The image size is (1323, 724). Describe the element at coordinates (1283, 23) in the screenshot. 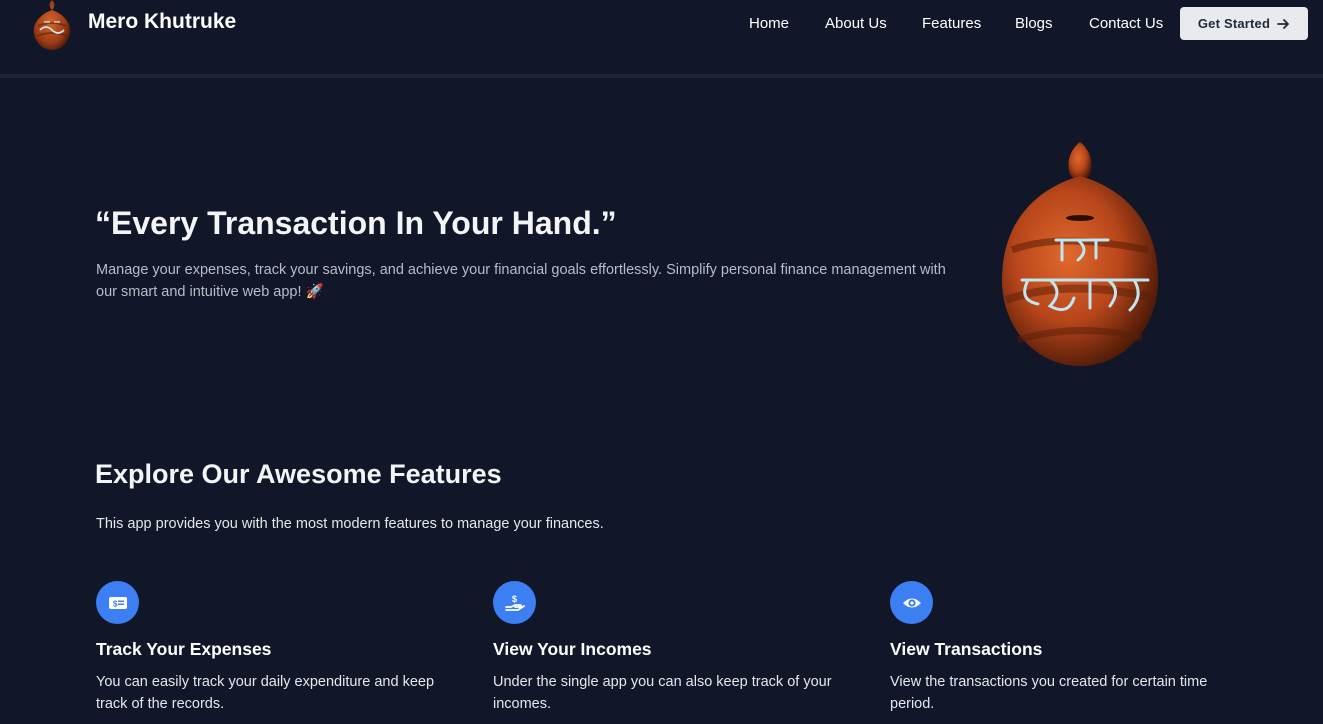

I see `arrow-right-icon` at that location.